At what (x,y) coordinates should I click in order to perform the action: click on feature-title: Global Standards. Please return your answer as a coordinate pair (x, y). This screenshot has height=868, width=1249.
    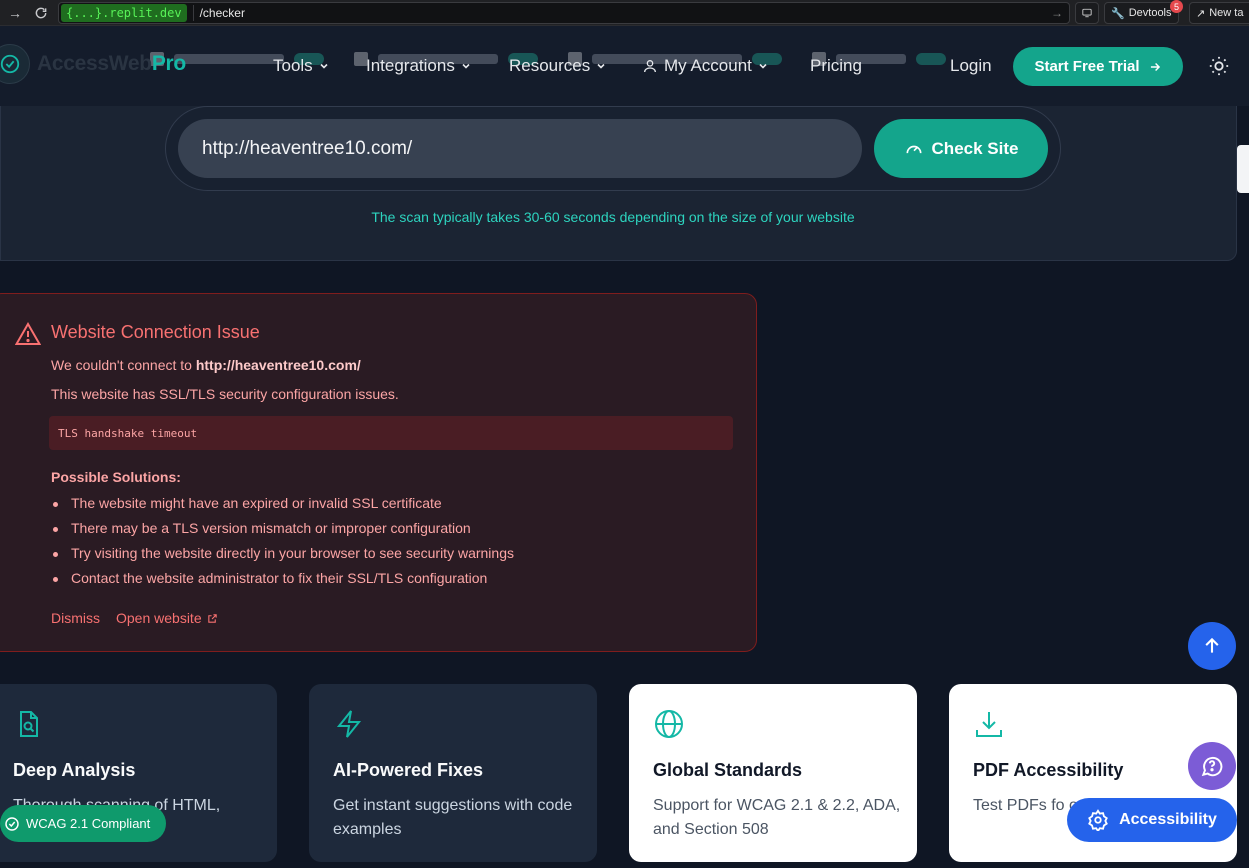
    Looking at the image, I should click on (728, 770).